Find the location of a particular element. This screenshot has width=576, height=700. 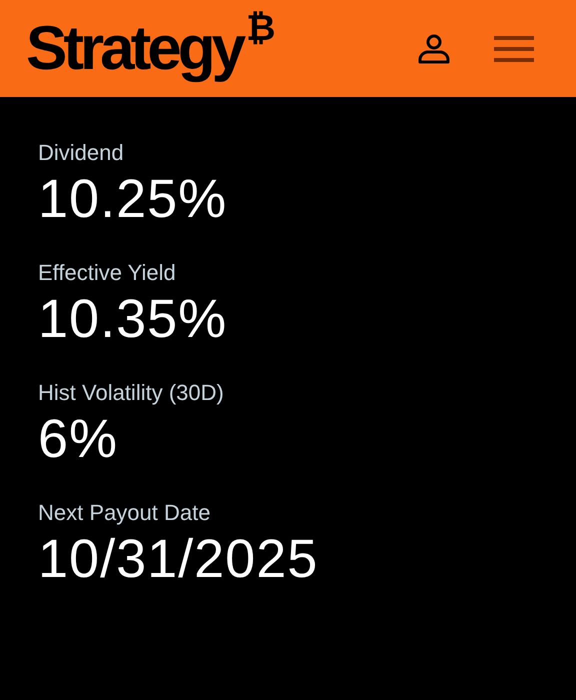

stat-value: 10/31/2025 is located at coordinates (178, 559).